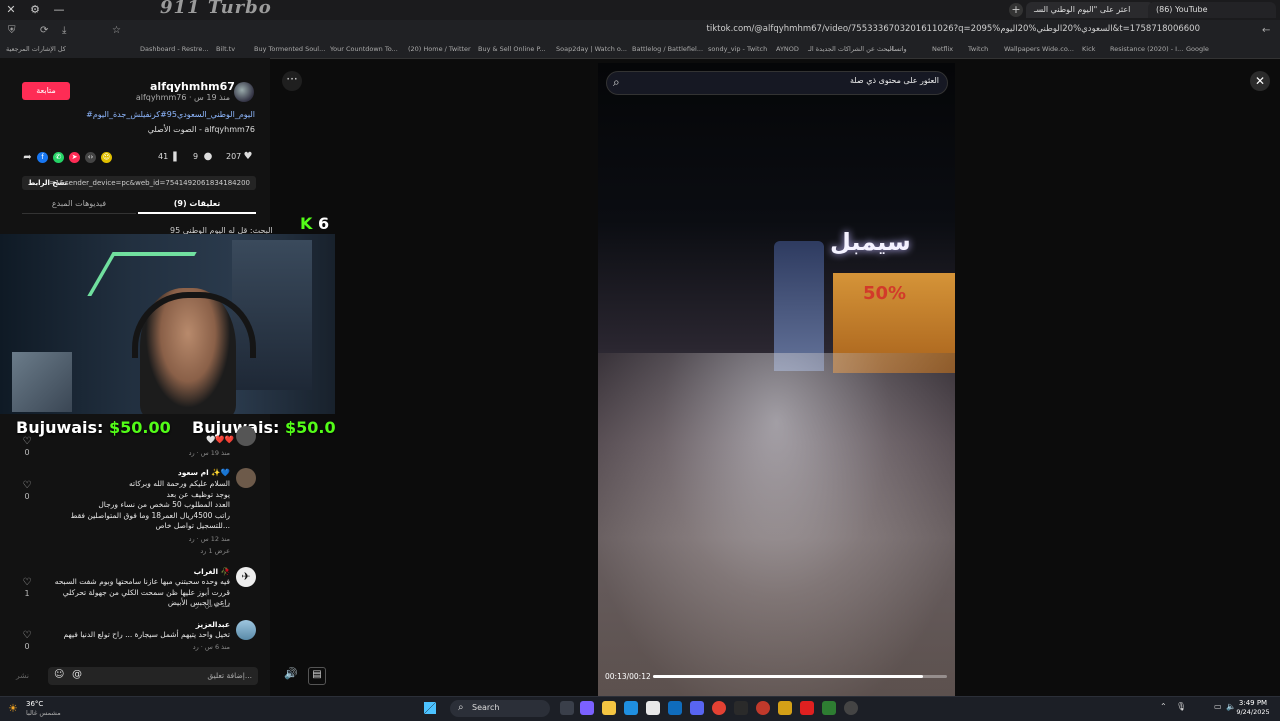 This screenshot has width=1280, height=721. What do you see at coordinates (246, 577) in the screenshot?
I see `comment-avatar: ✈` at bounding box center [246, 577].